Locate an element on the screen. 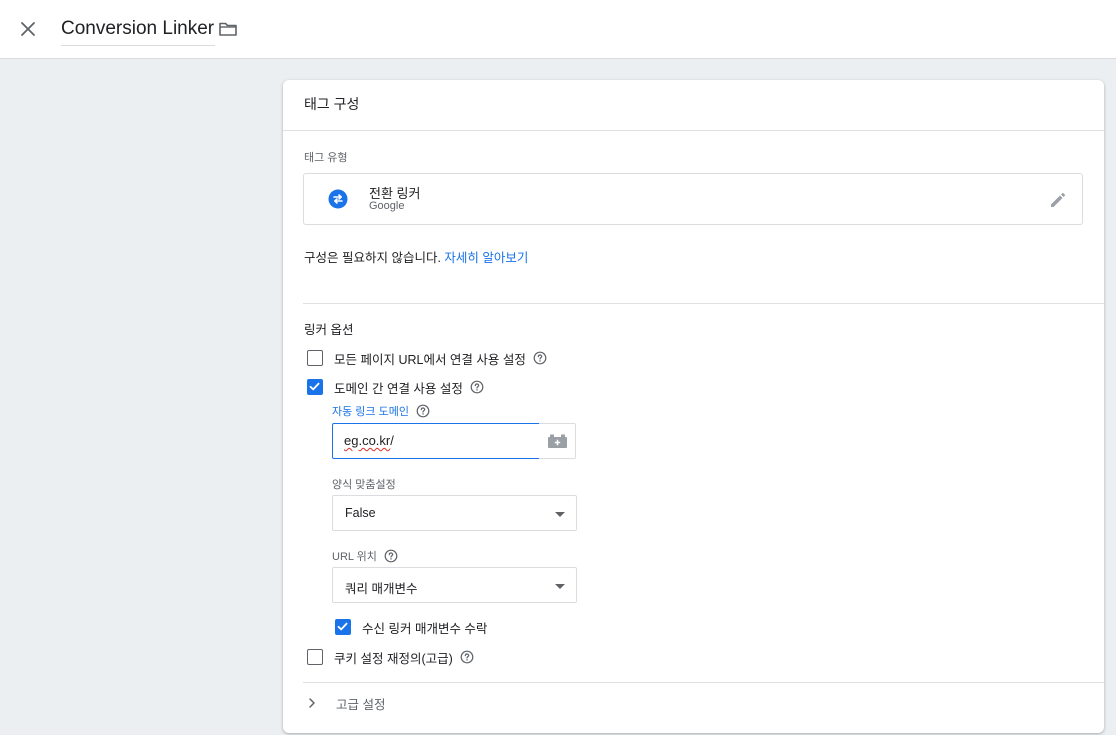 The height and width of the screenshot is (735, 1116). cross-domain-option: 도메인 간 연결 사용 설정 is located at coordinates (395, 387).